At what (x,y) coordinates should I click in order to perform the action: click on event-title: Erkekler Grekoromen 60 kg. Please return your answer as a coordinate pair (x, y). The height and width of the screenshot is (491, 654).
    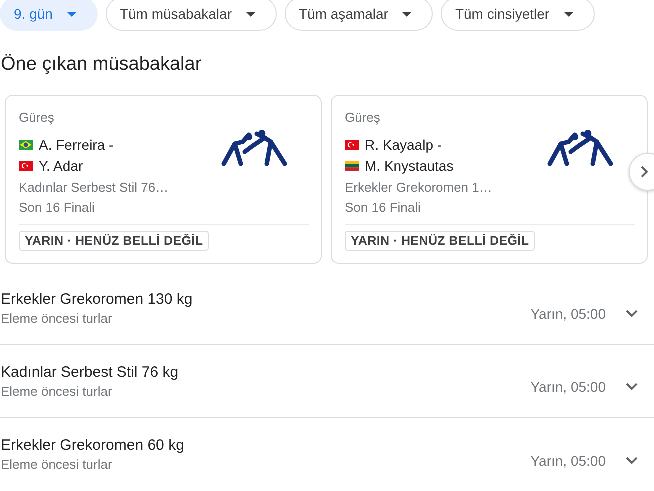
    Looking at the image, I should click on (93, 445).